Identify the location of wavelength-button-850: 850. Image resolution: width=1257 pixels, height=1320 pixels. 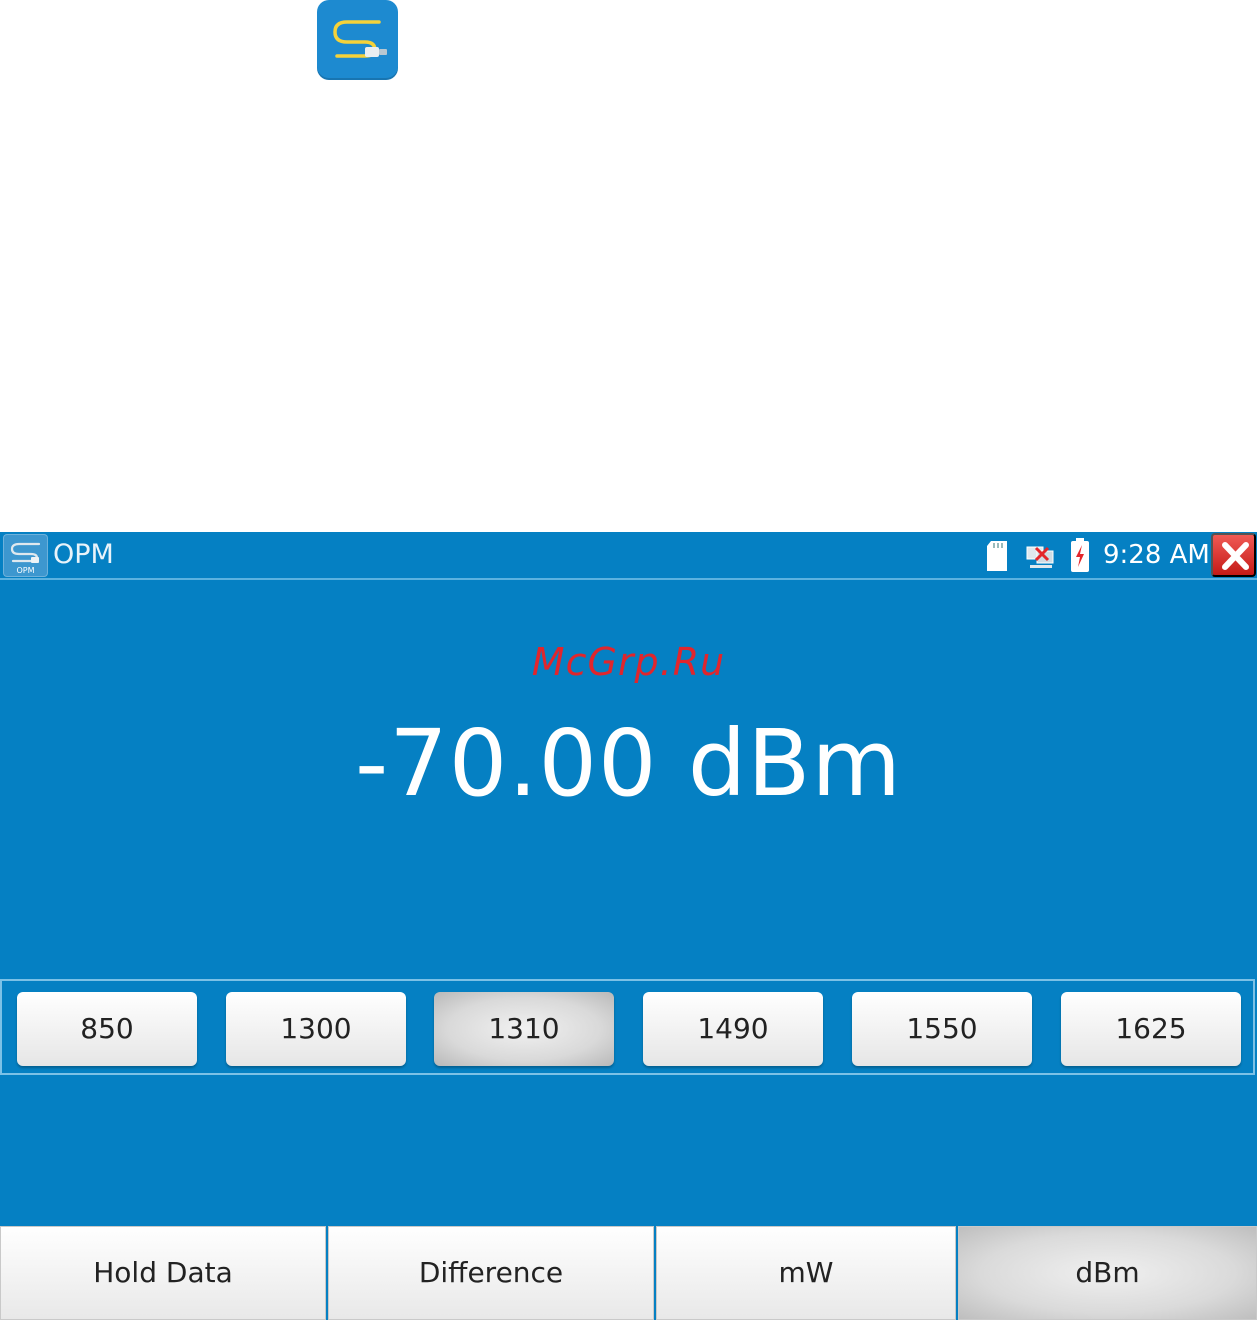
(107, 1029).